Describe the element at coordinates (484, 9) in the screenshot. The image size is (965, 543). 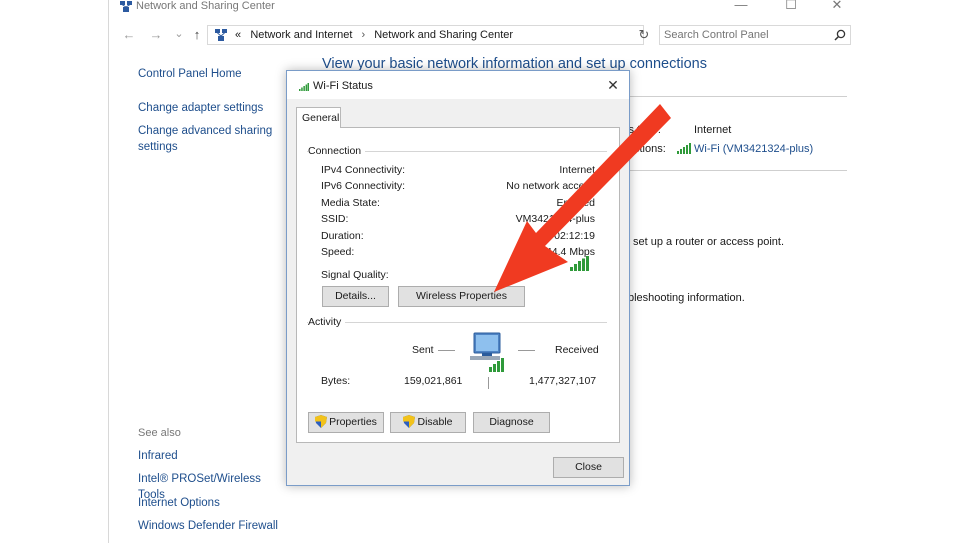
I see `title-bar: Network and Sharing Center — ☐ ✕` at that location.